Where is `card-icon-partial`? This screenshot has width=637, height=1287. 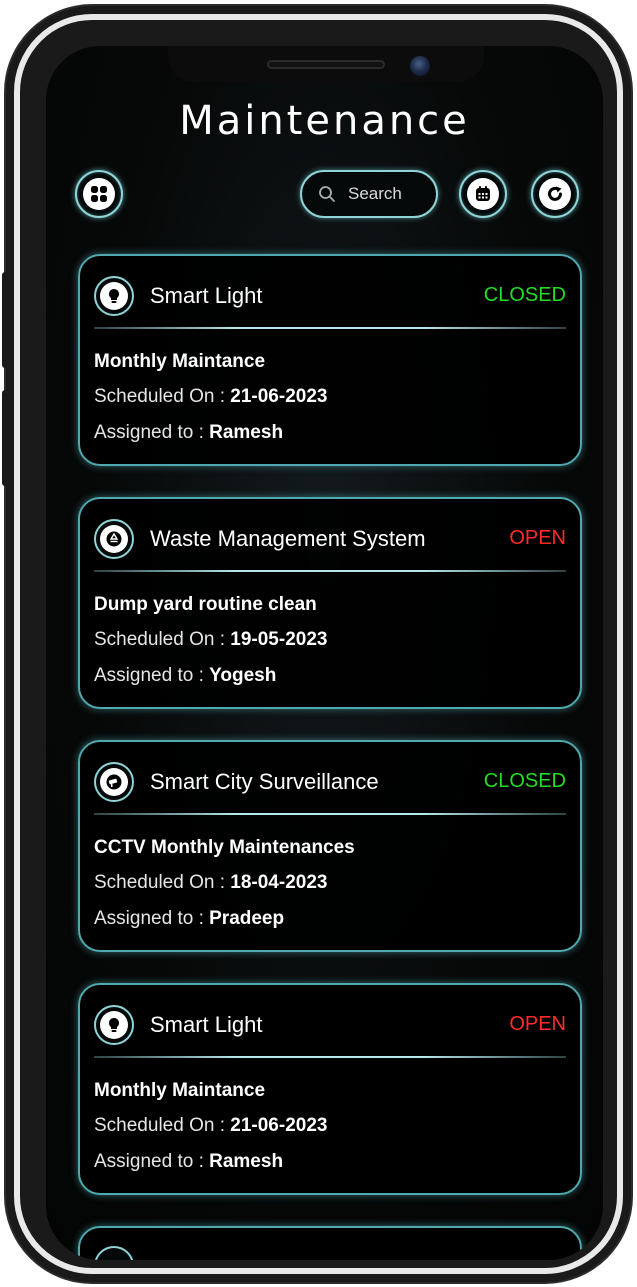
card-icon-partial is located at coordinates (114, 1253).